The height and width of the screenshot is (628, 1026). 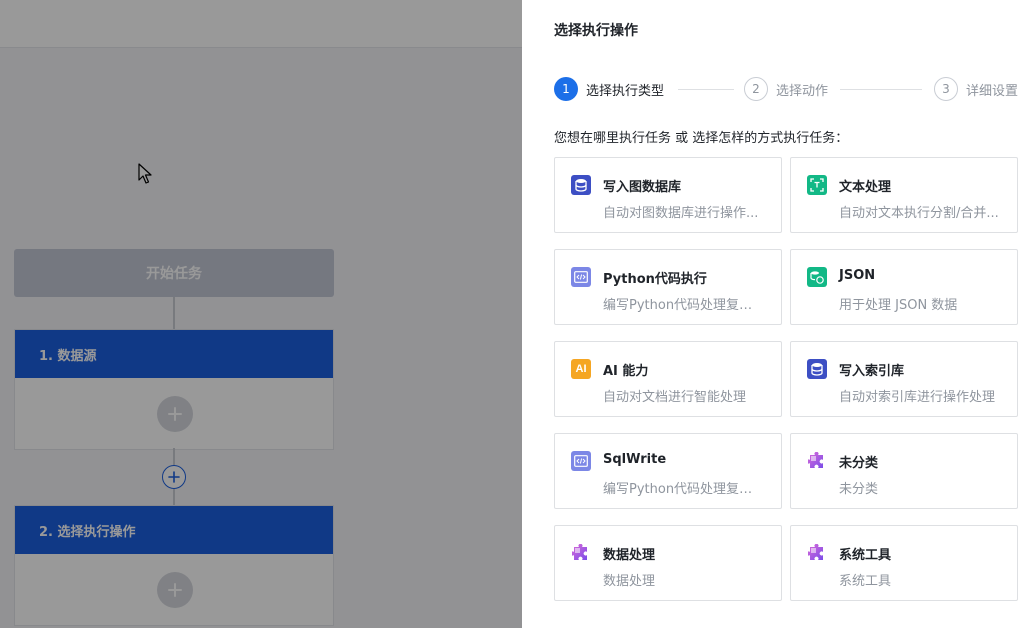 What do you see at coordinates (642, 187) in the screenshot?
I see `card-title: 写入图数据库` at bounding box center [642, 187].